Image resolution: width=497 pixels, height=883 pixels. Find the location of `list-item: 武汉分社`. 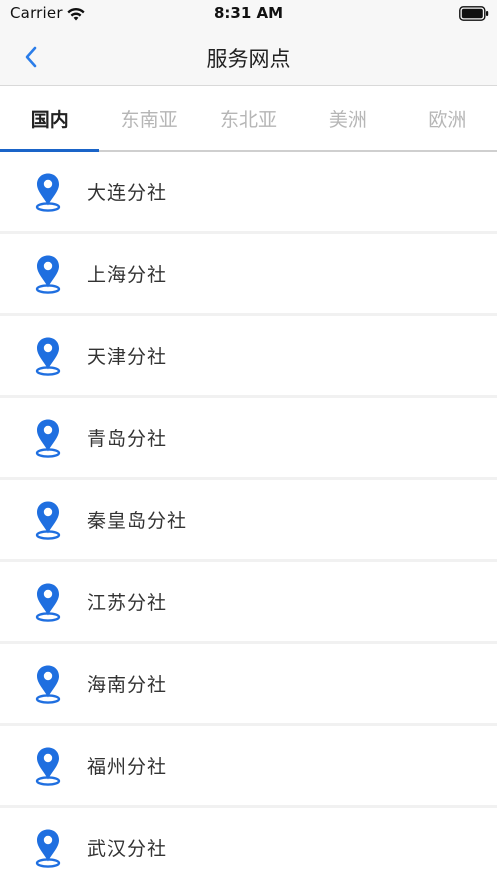

list-item: 武汉分社 is located at coordinates (248, 845).